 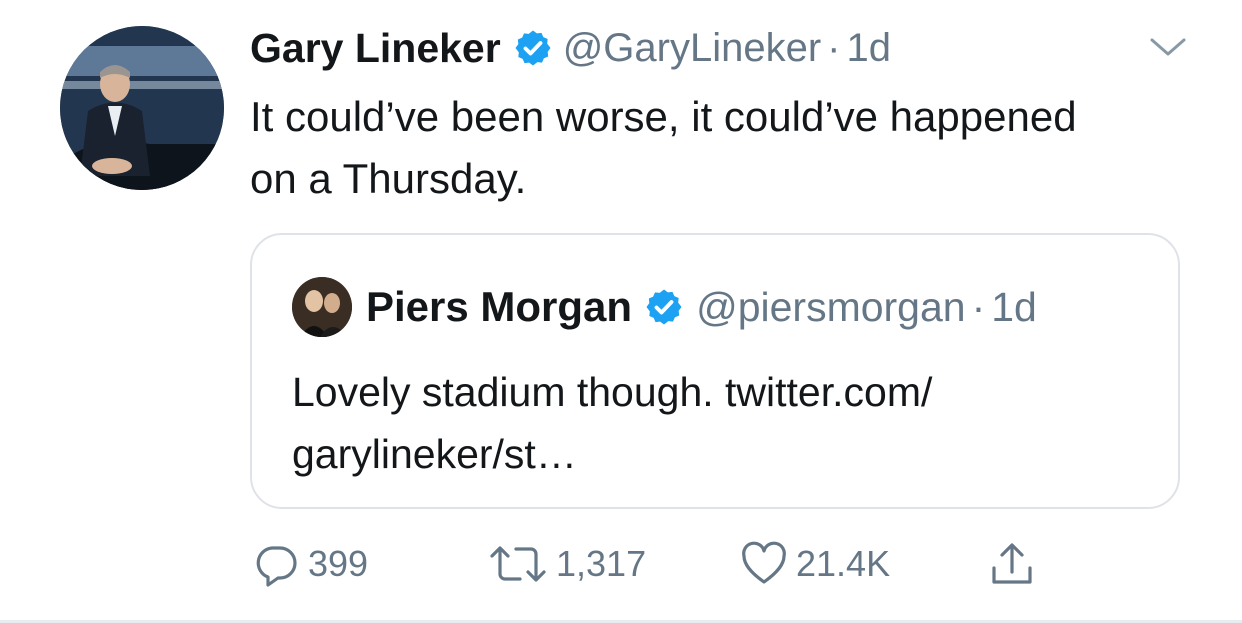 What do you see at coordinates (518, 564) in the screenshot?
I see `retweet-icon` at bounding box center [518, 564].